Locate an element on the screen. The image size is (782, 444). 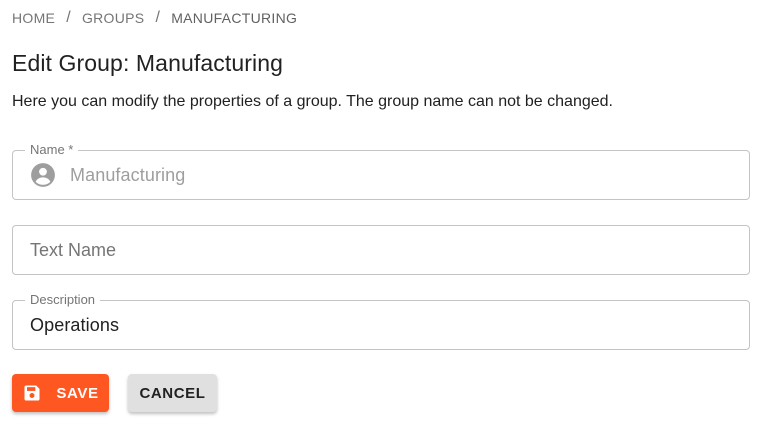
floppy-disk-icon is located at coordinates (32, 393).